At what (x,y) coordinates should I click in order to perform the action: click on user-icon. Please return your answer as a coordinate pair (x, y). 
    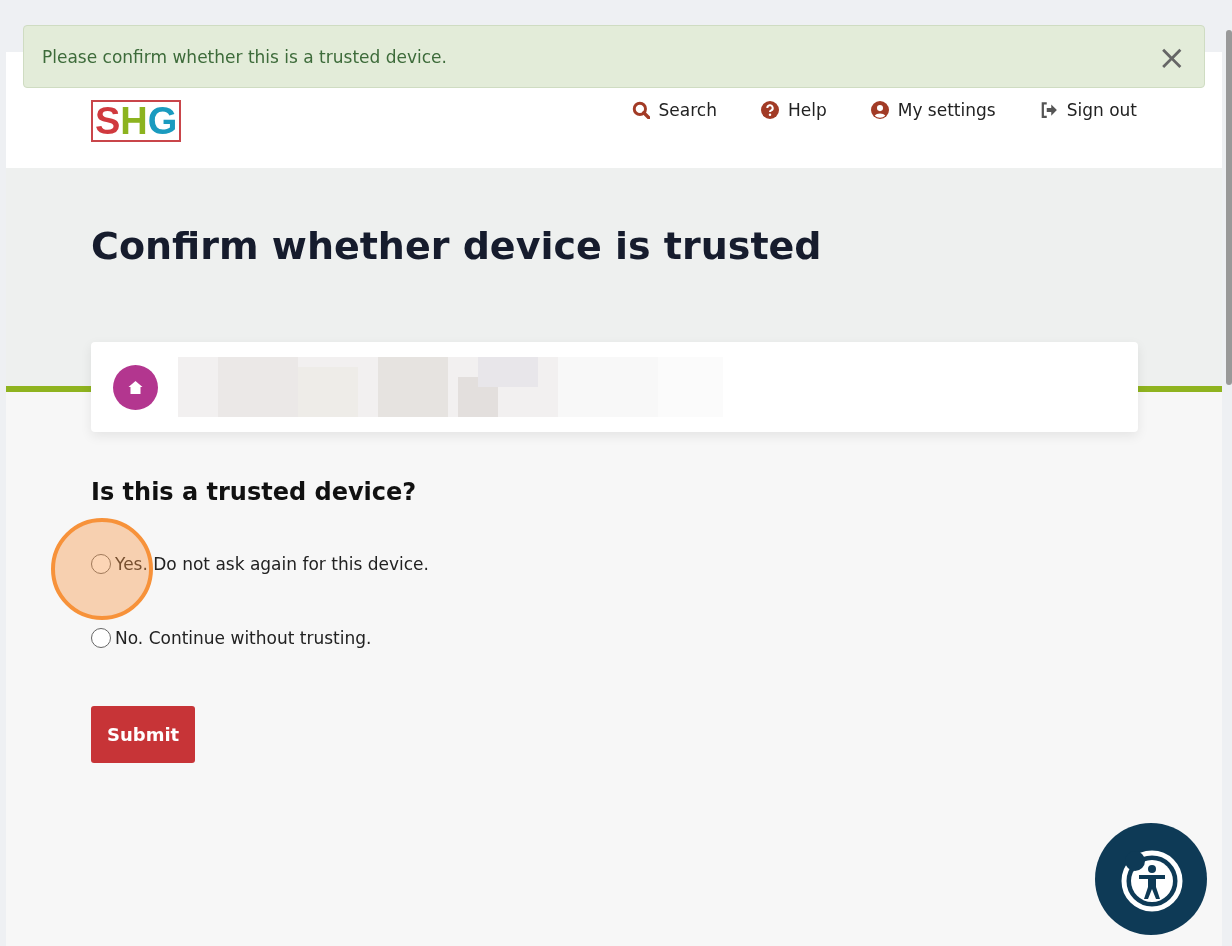
    Looking at the image, I should click on (879, 110).